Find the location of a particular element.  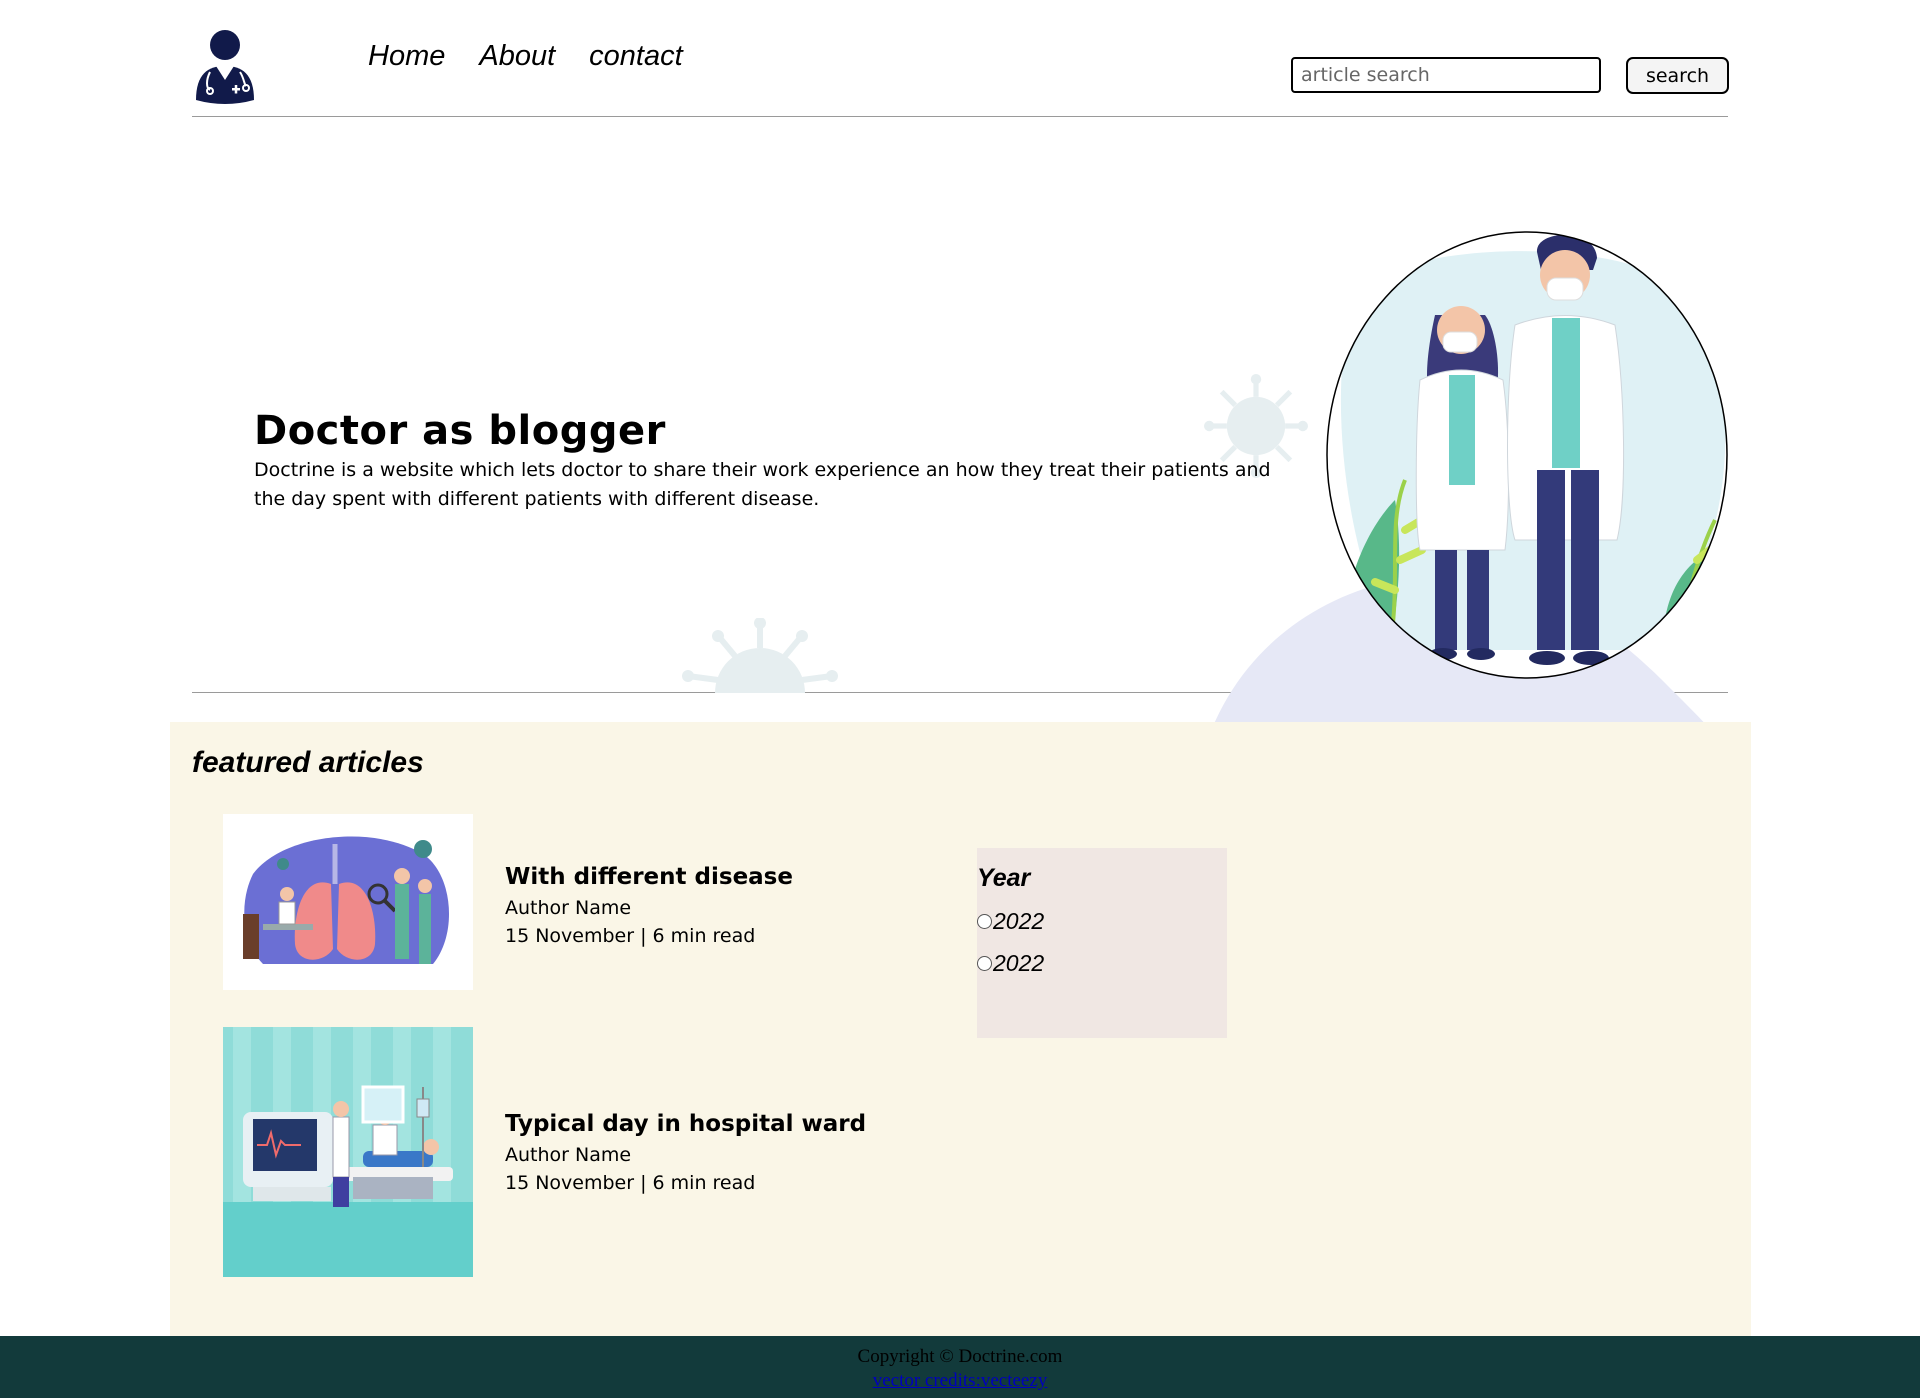

virus-decoration-icon is located at coordinates (760, 655).